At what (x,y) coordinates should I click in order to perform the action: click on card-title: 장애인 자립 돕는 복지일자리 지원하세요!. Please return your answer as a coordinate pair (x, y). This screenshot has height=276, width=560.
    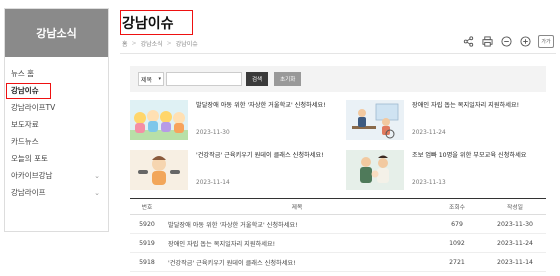
    Looking at the image, I should click on (466, 105).